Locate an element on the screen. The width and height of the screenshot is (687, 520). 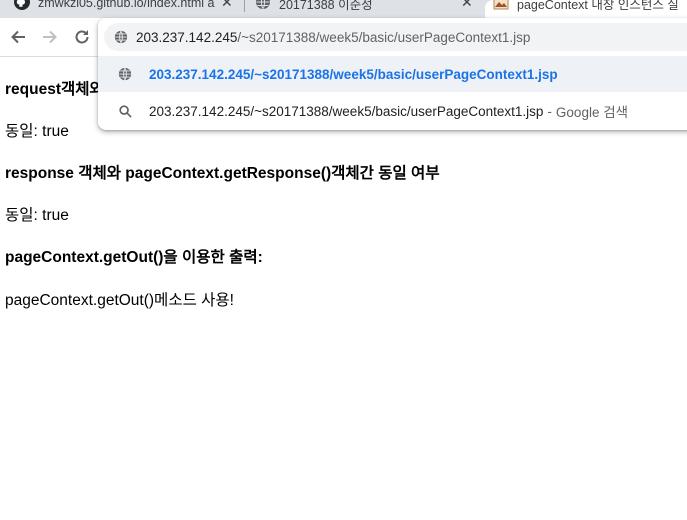
tab-divider is located at coordinates (244, 6).